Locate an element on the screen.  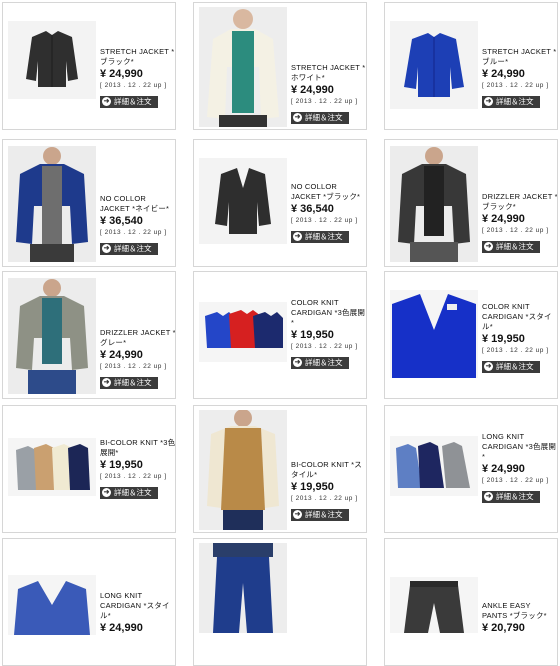
product-name: DRIZZLER JACKET *ブラック* is located at coordinates (519, 202).